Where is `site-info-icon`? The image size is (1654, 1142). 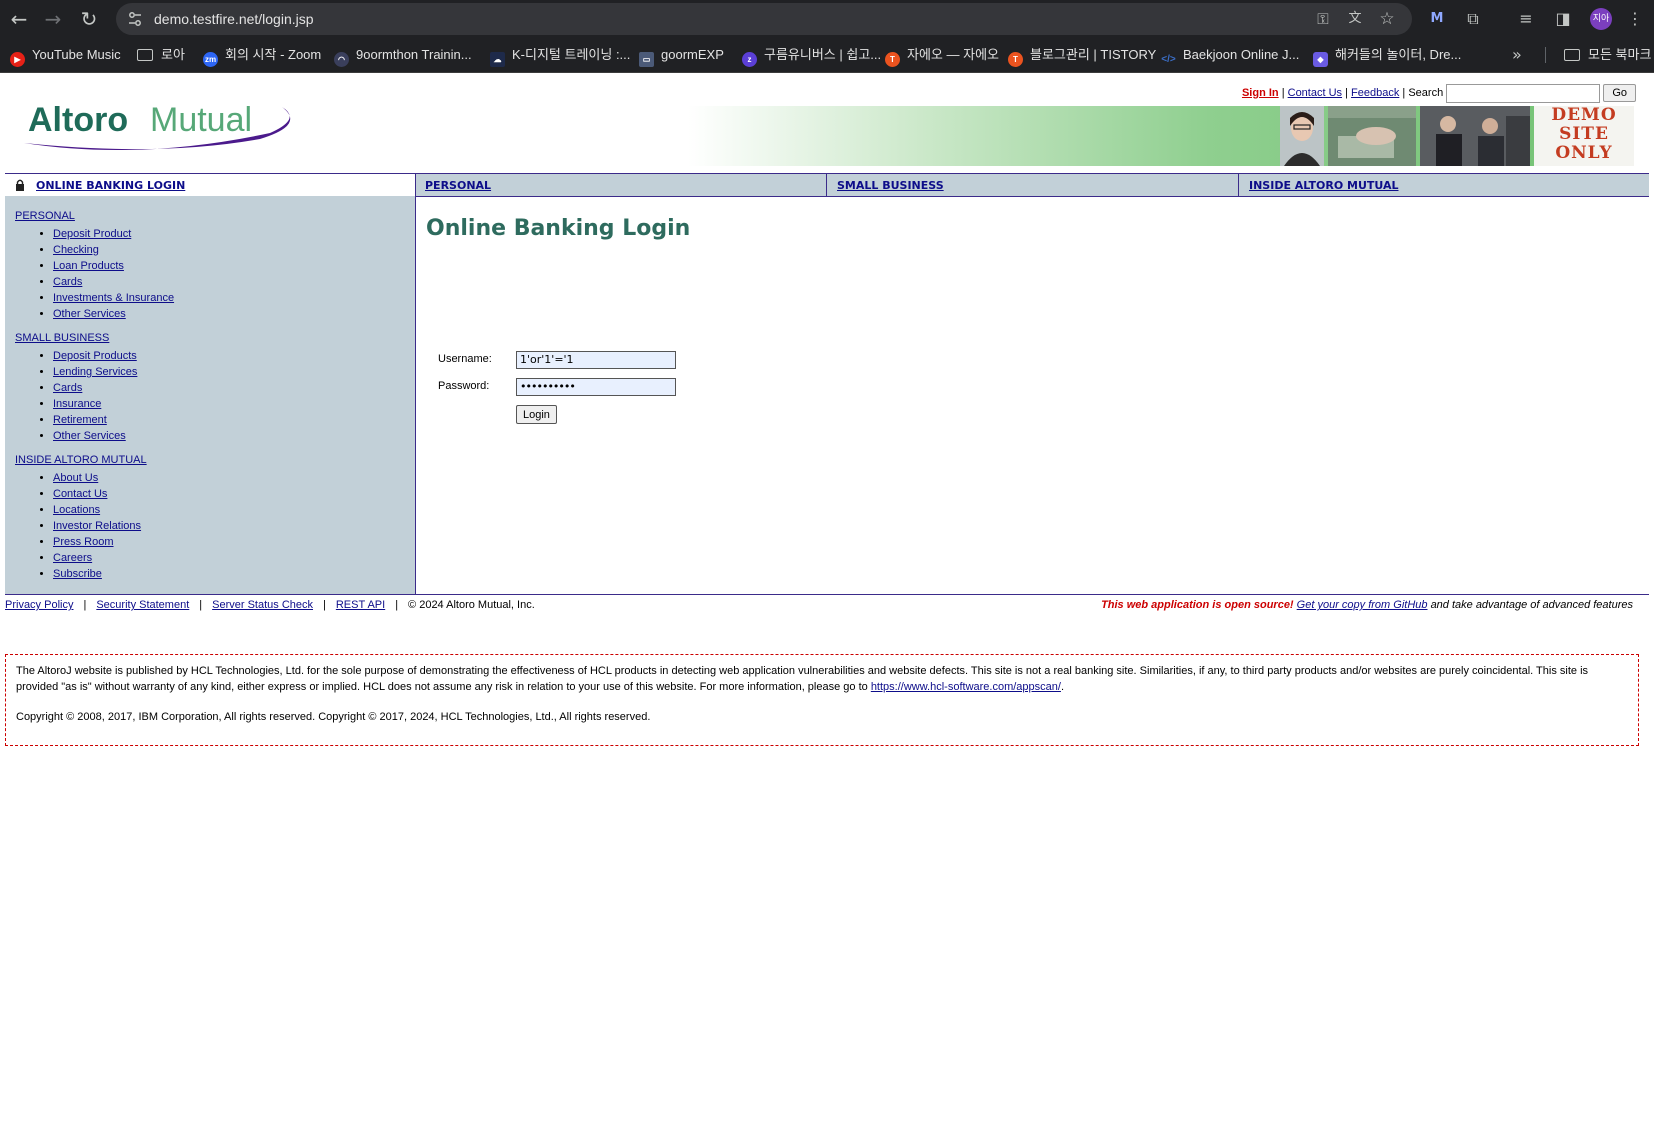
site-info-icon is located at coordinates (135, 19).